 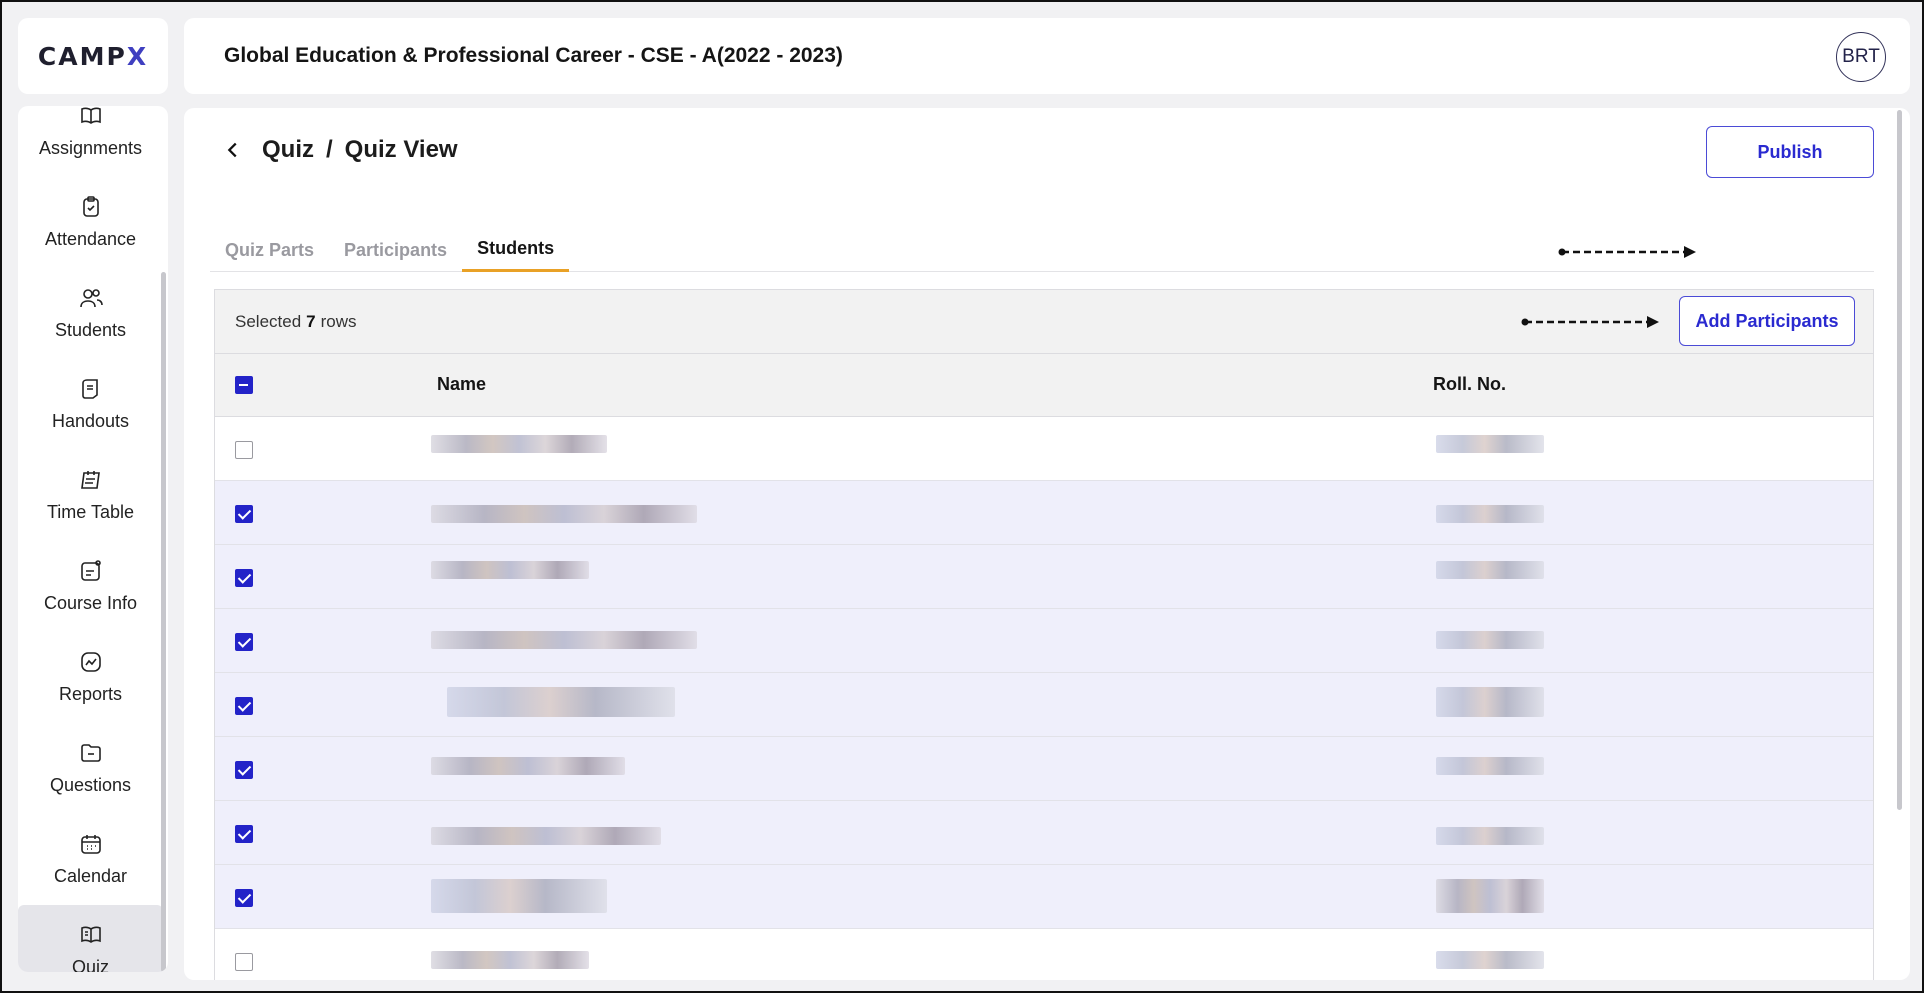 What do you see at coordinates (461, 384) in the screenshot?
I see `column-header-name: Name` at bounding box center [461, 384].